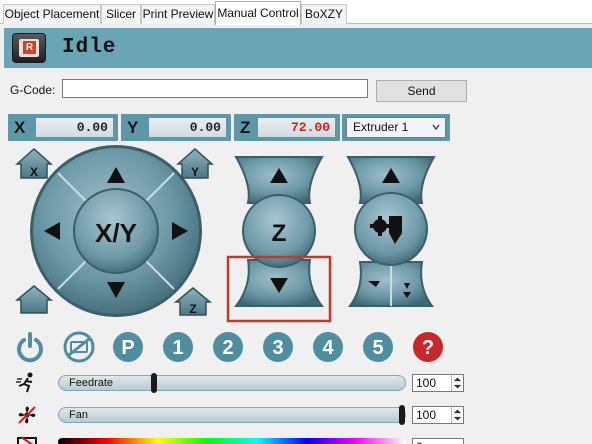  I want to click on svg-text: 1, so click(177, 348).